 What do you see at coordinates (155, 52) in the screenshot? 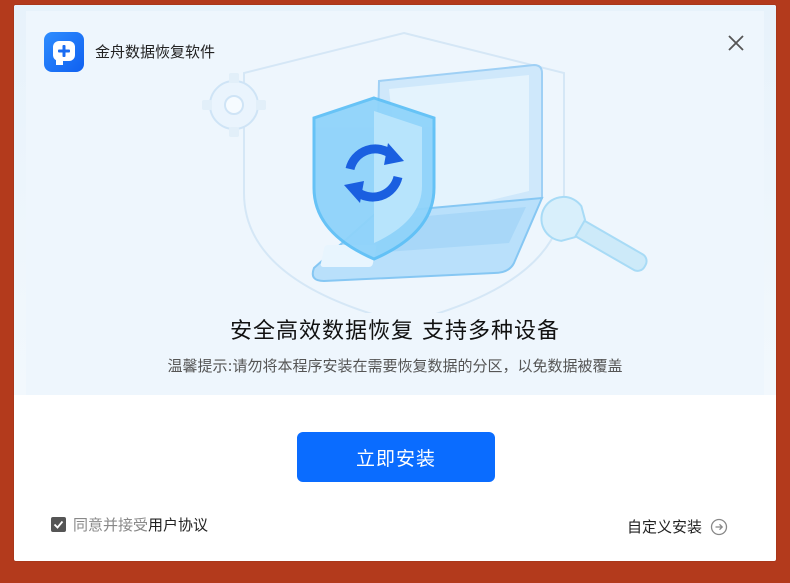
I see `app-title: 金舟数据恢复软件` at bounding box center [155, 52].